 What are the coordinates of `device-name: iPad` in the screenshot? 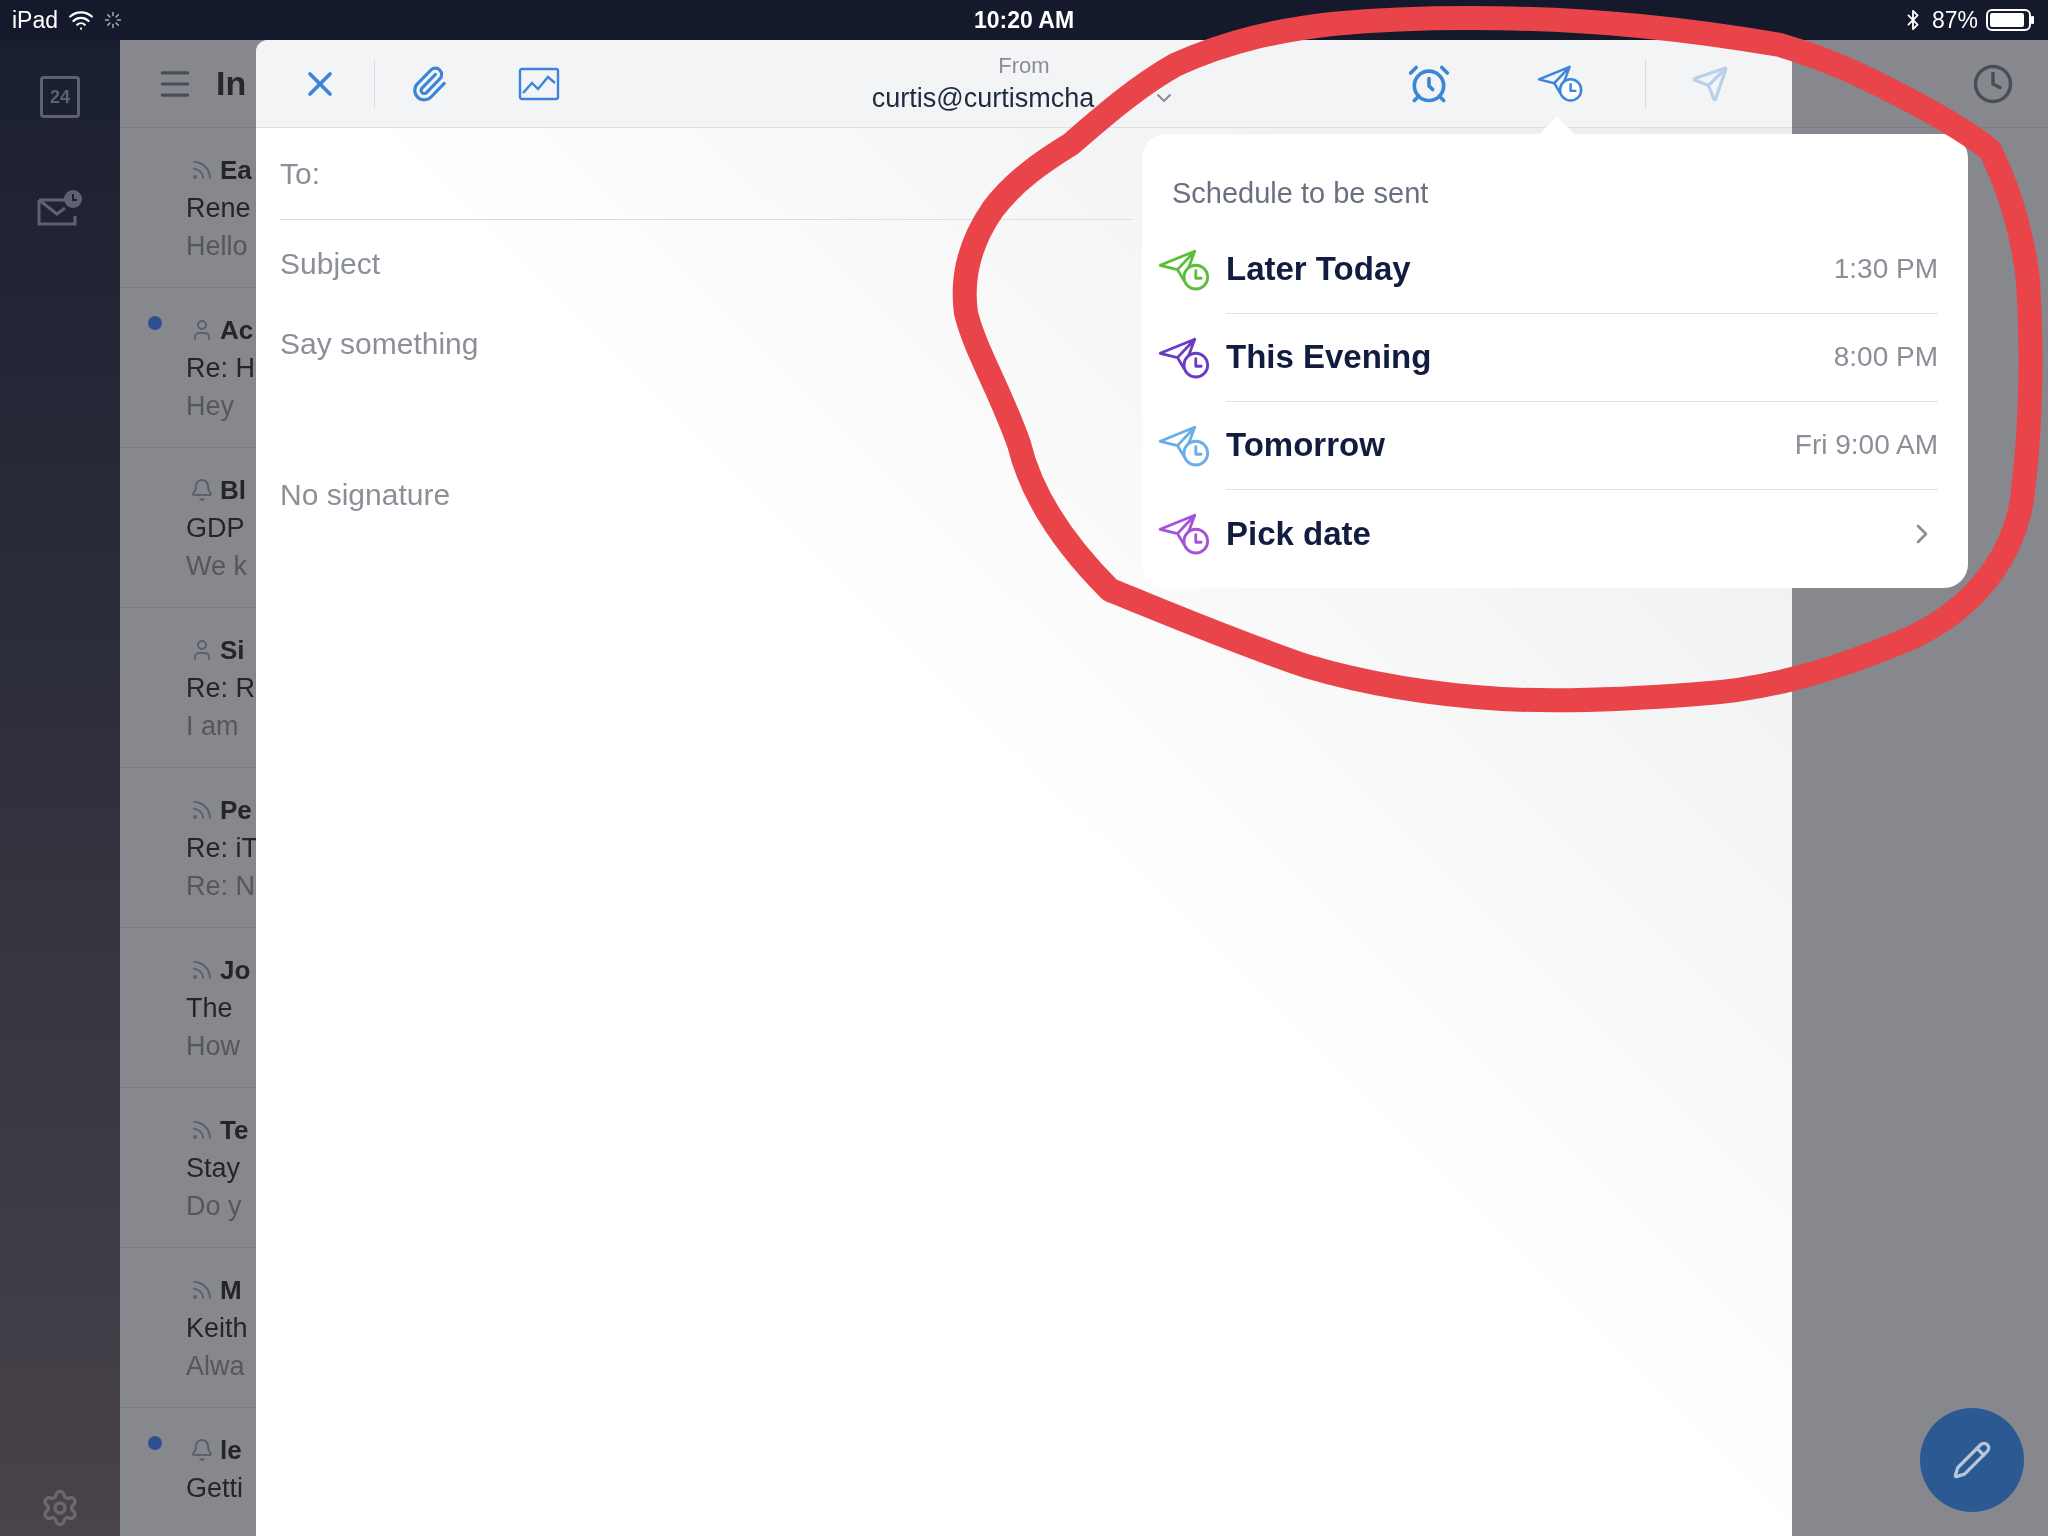 It's located at (35, 20).